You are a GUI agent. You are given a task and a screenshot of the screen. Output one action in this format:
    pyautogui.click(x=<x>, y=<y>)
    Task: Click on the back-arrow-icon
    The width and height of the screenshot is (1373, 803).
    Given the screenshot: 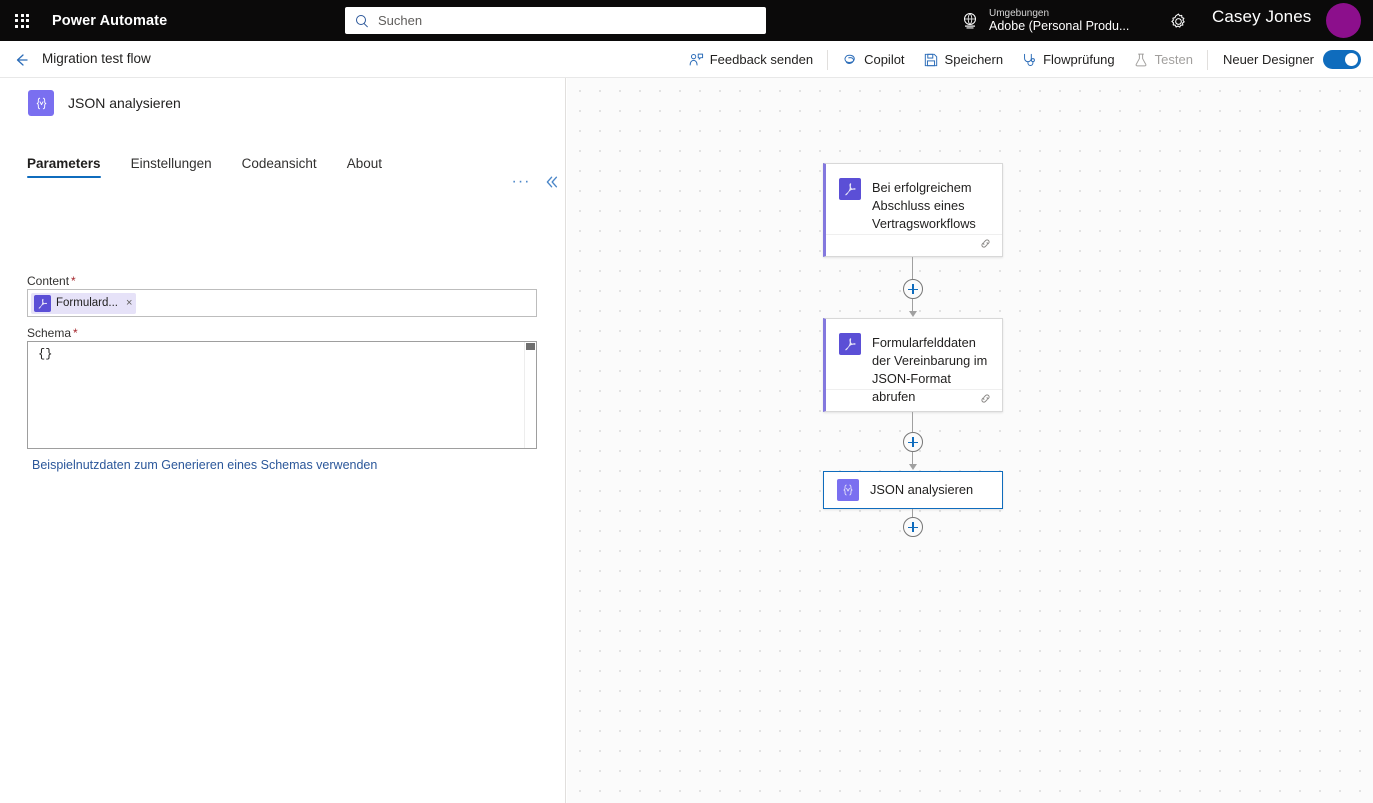 What is the action you would take?
    pyautogui.click(x=21, y=60)
    